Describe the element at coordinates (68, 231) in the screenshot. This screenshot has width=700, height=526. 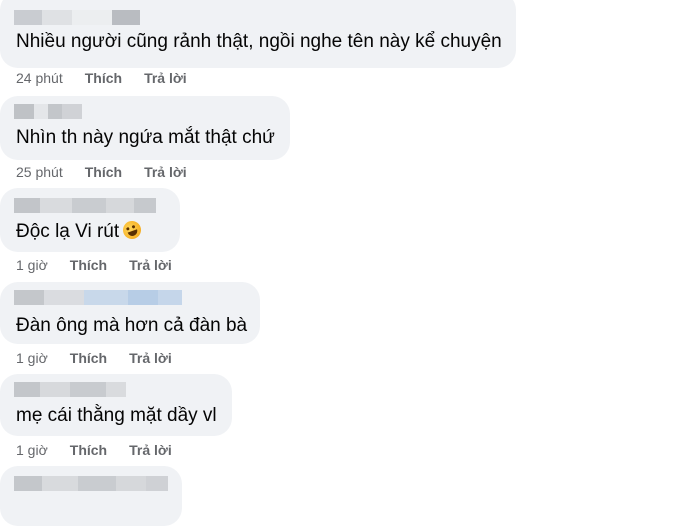
I see `comment-text-value: Độc lạ Vi rút` at that location.